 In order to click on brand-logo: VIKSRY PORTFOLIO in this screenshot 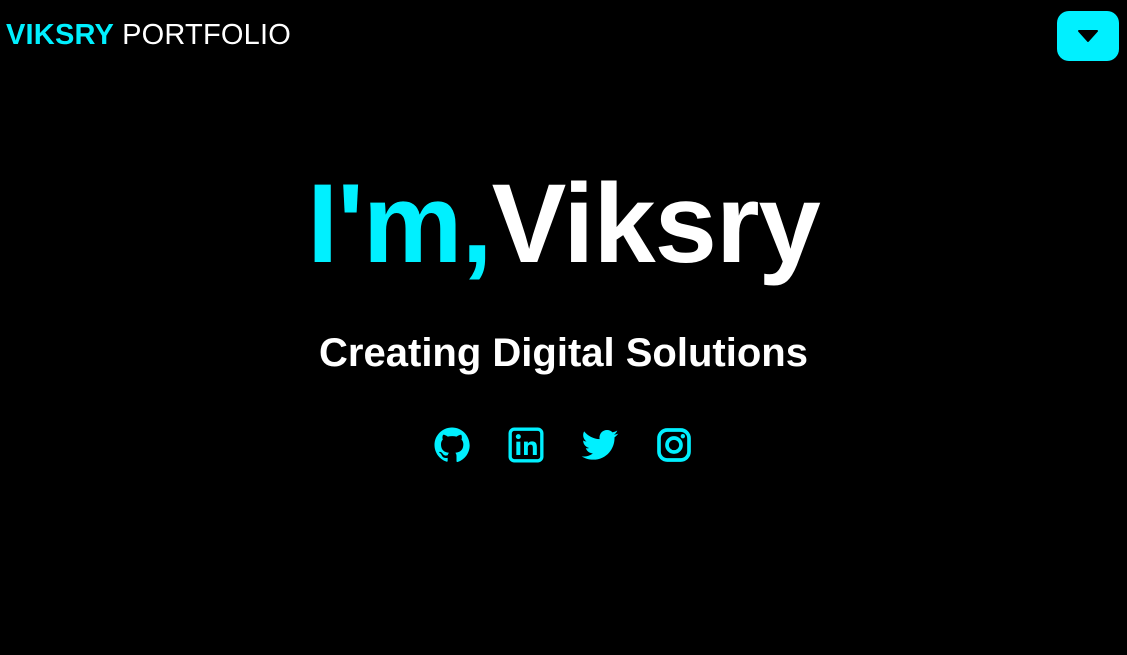, I will do `click(148, 35)`.